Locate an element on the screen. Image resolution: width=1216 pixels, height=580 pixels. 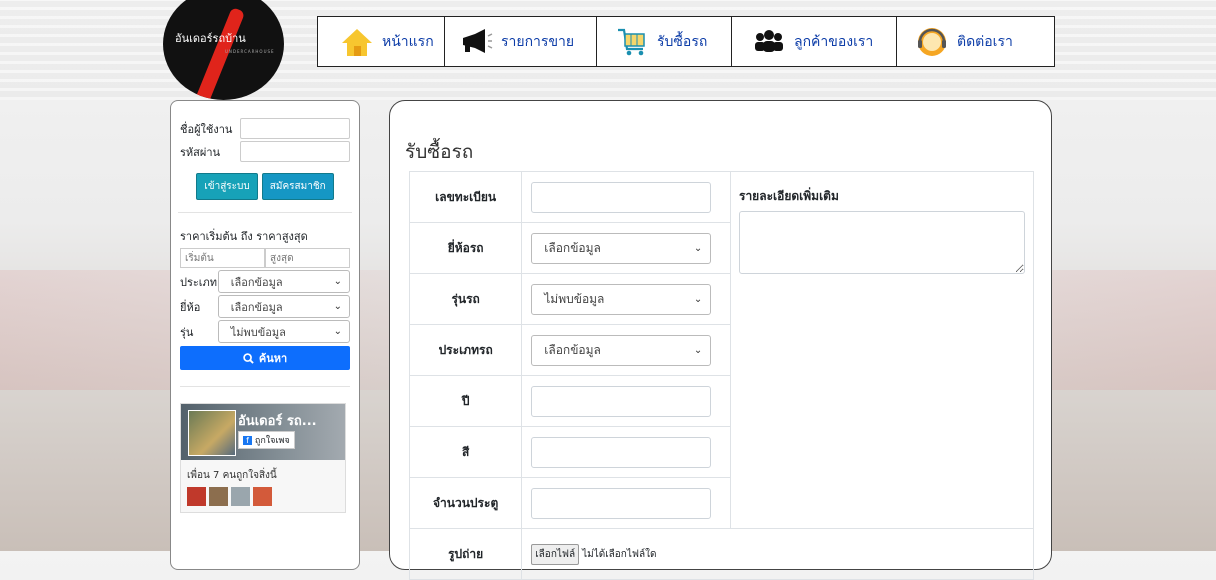
photo-file-input: เลือกไฟล์ ไม่ได้เลือกไฟล์ใด is located at coordinates (781, 554).